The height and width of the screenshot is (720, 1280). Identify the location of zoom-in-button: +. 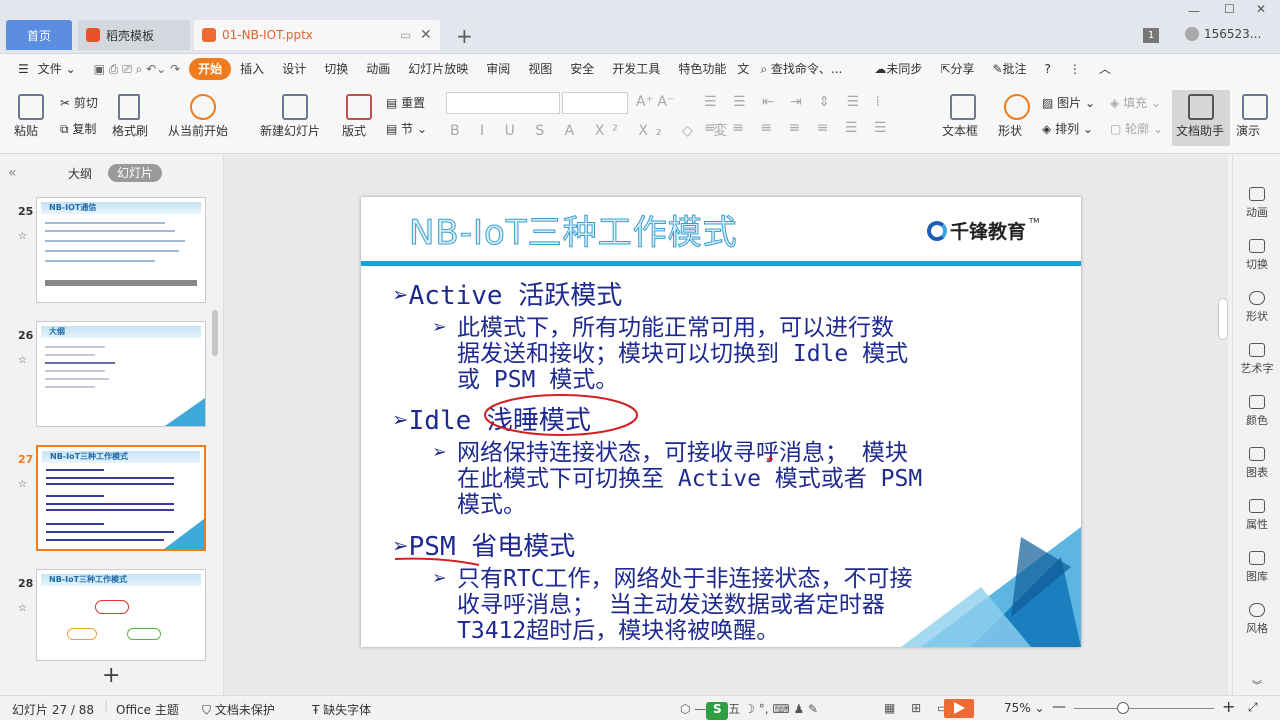
(1228, 706).